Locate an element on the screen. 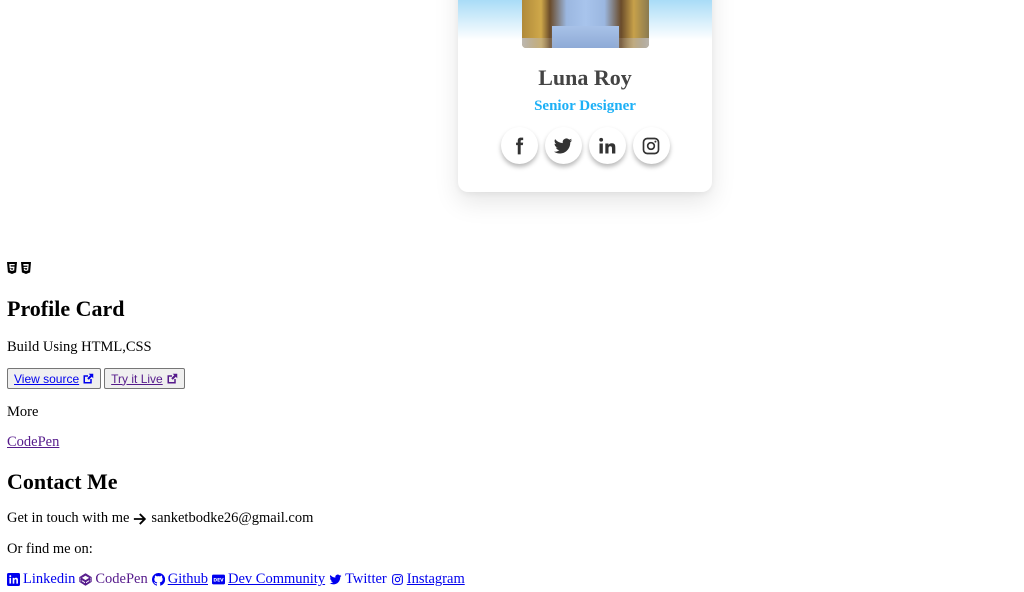 This screenshot has height=592, width=1024. project-buttons: View source Try it Live is located at coordinates (96, 378).